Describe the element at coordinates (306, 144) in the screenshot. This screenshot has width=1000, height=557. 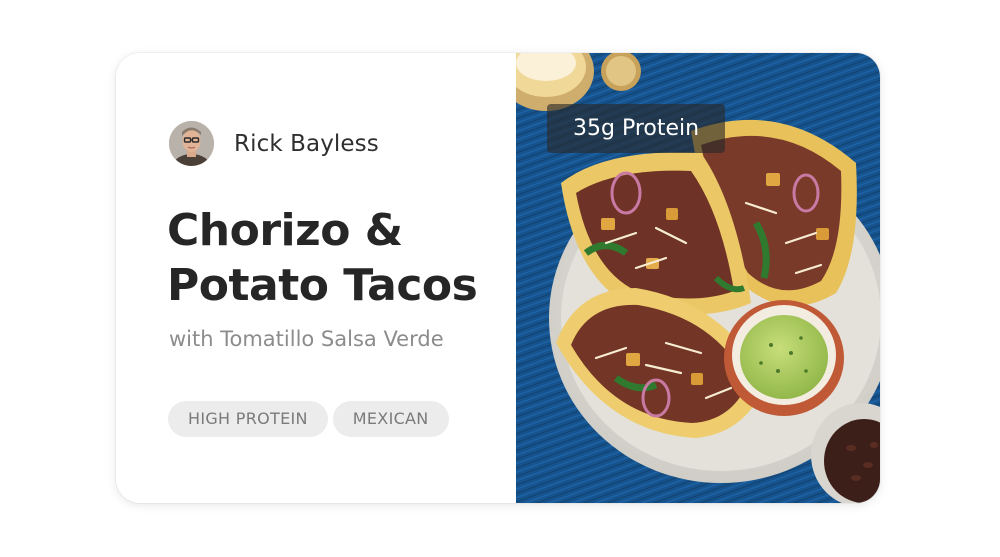
I see `author-name: Rick Bayless` at that location.